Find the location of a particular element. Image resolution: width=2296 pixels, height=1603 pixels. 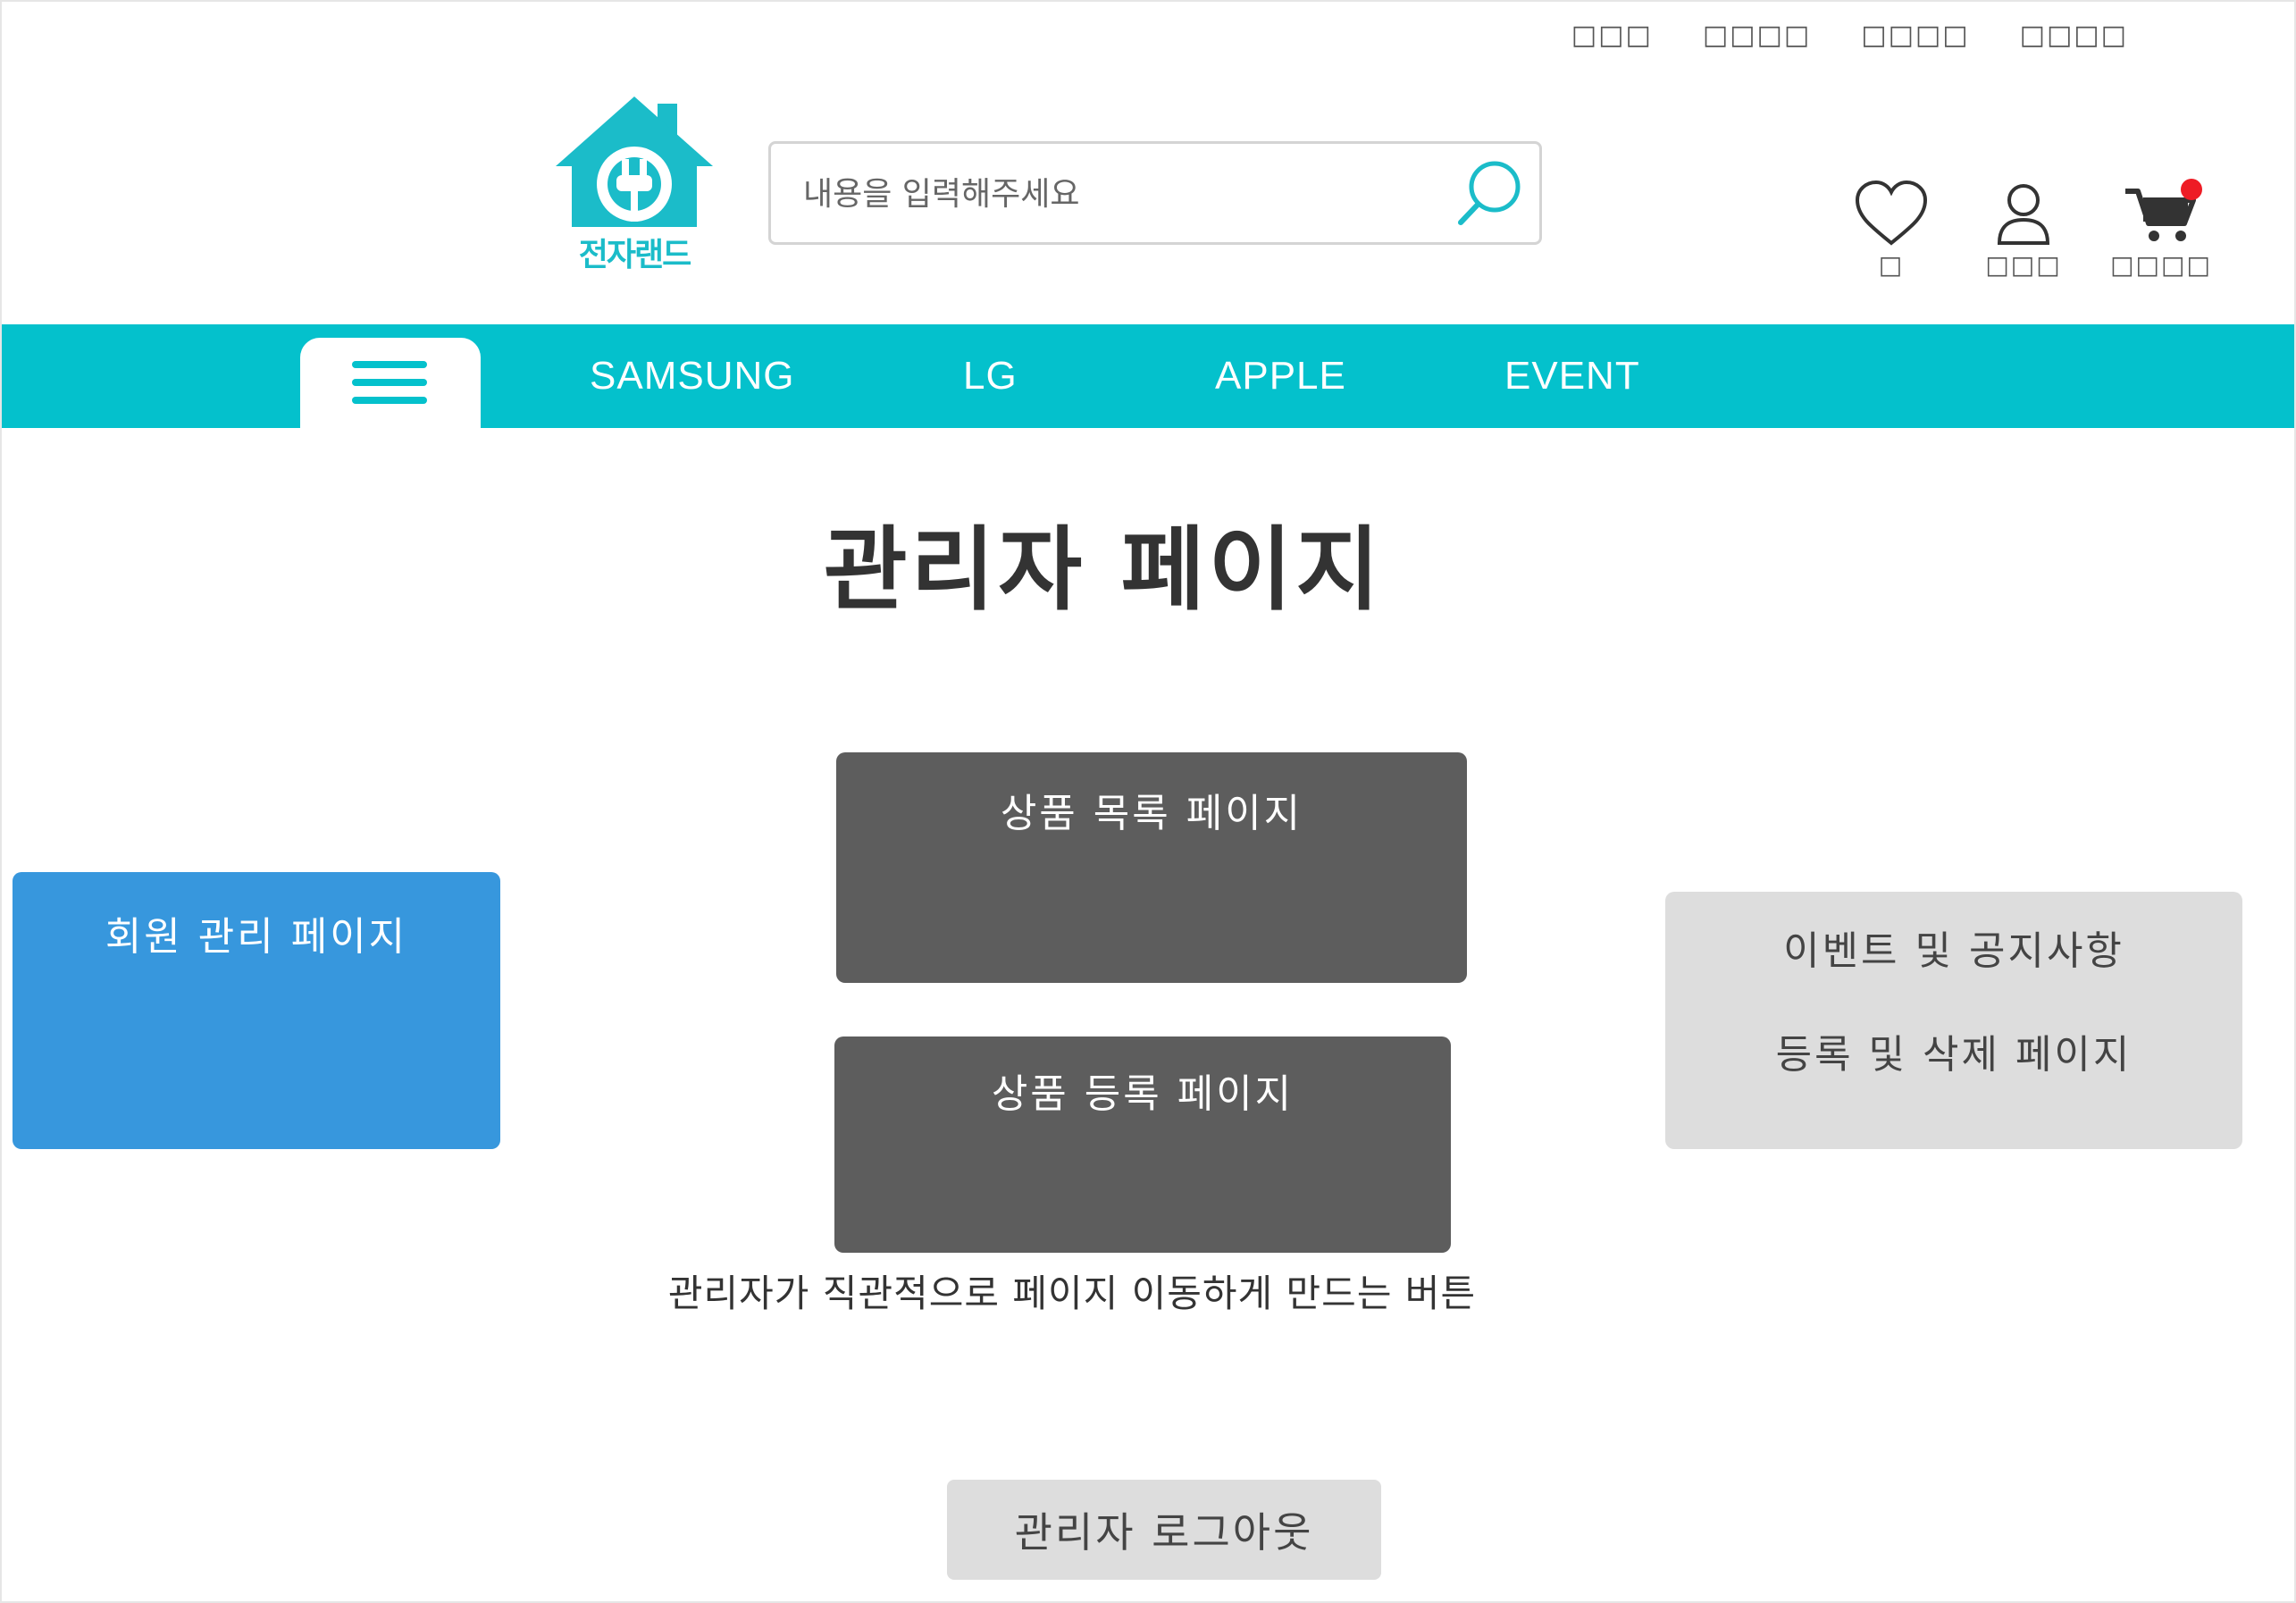

search-icon is located at coordinates (1489, 195).